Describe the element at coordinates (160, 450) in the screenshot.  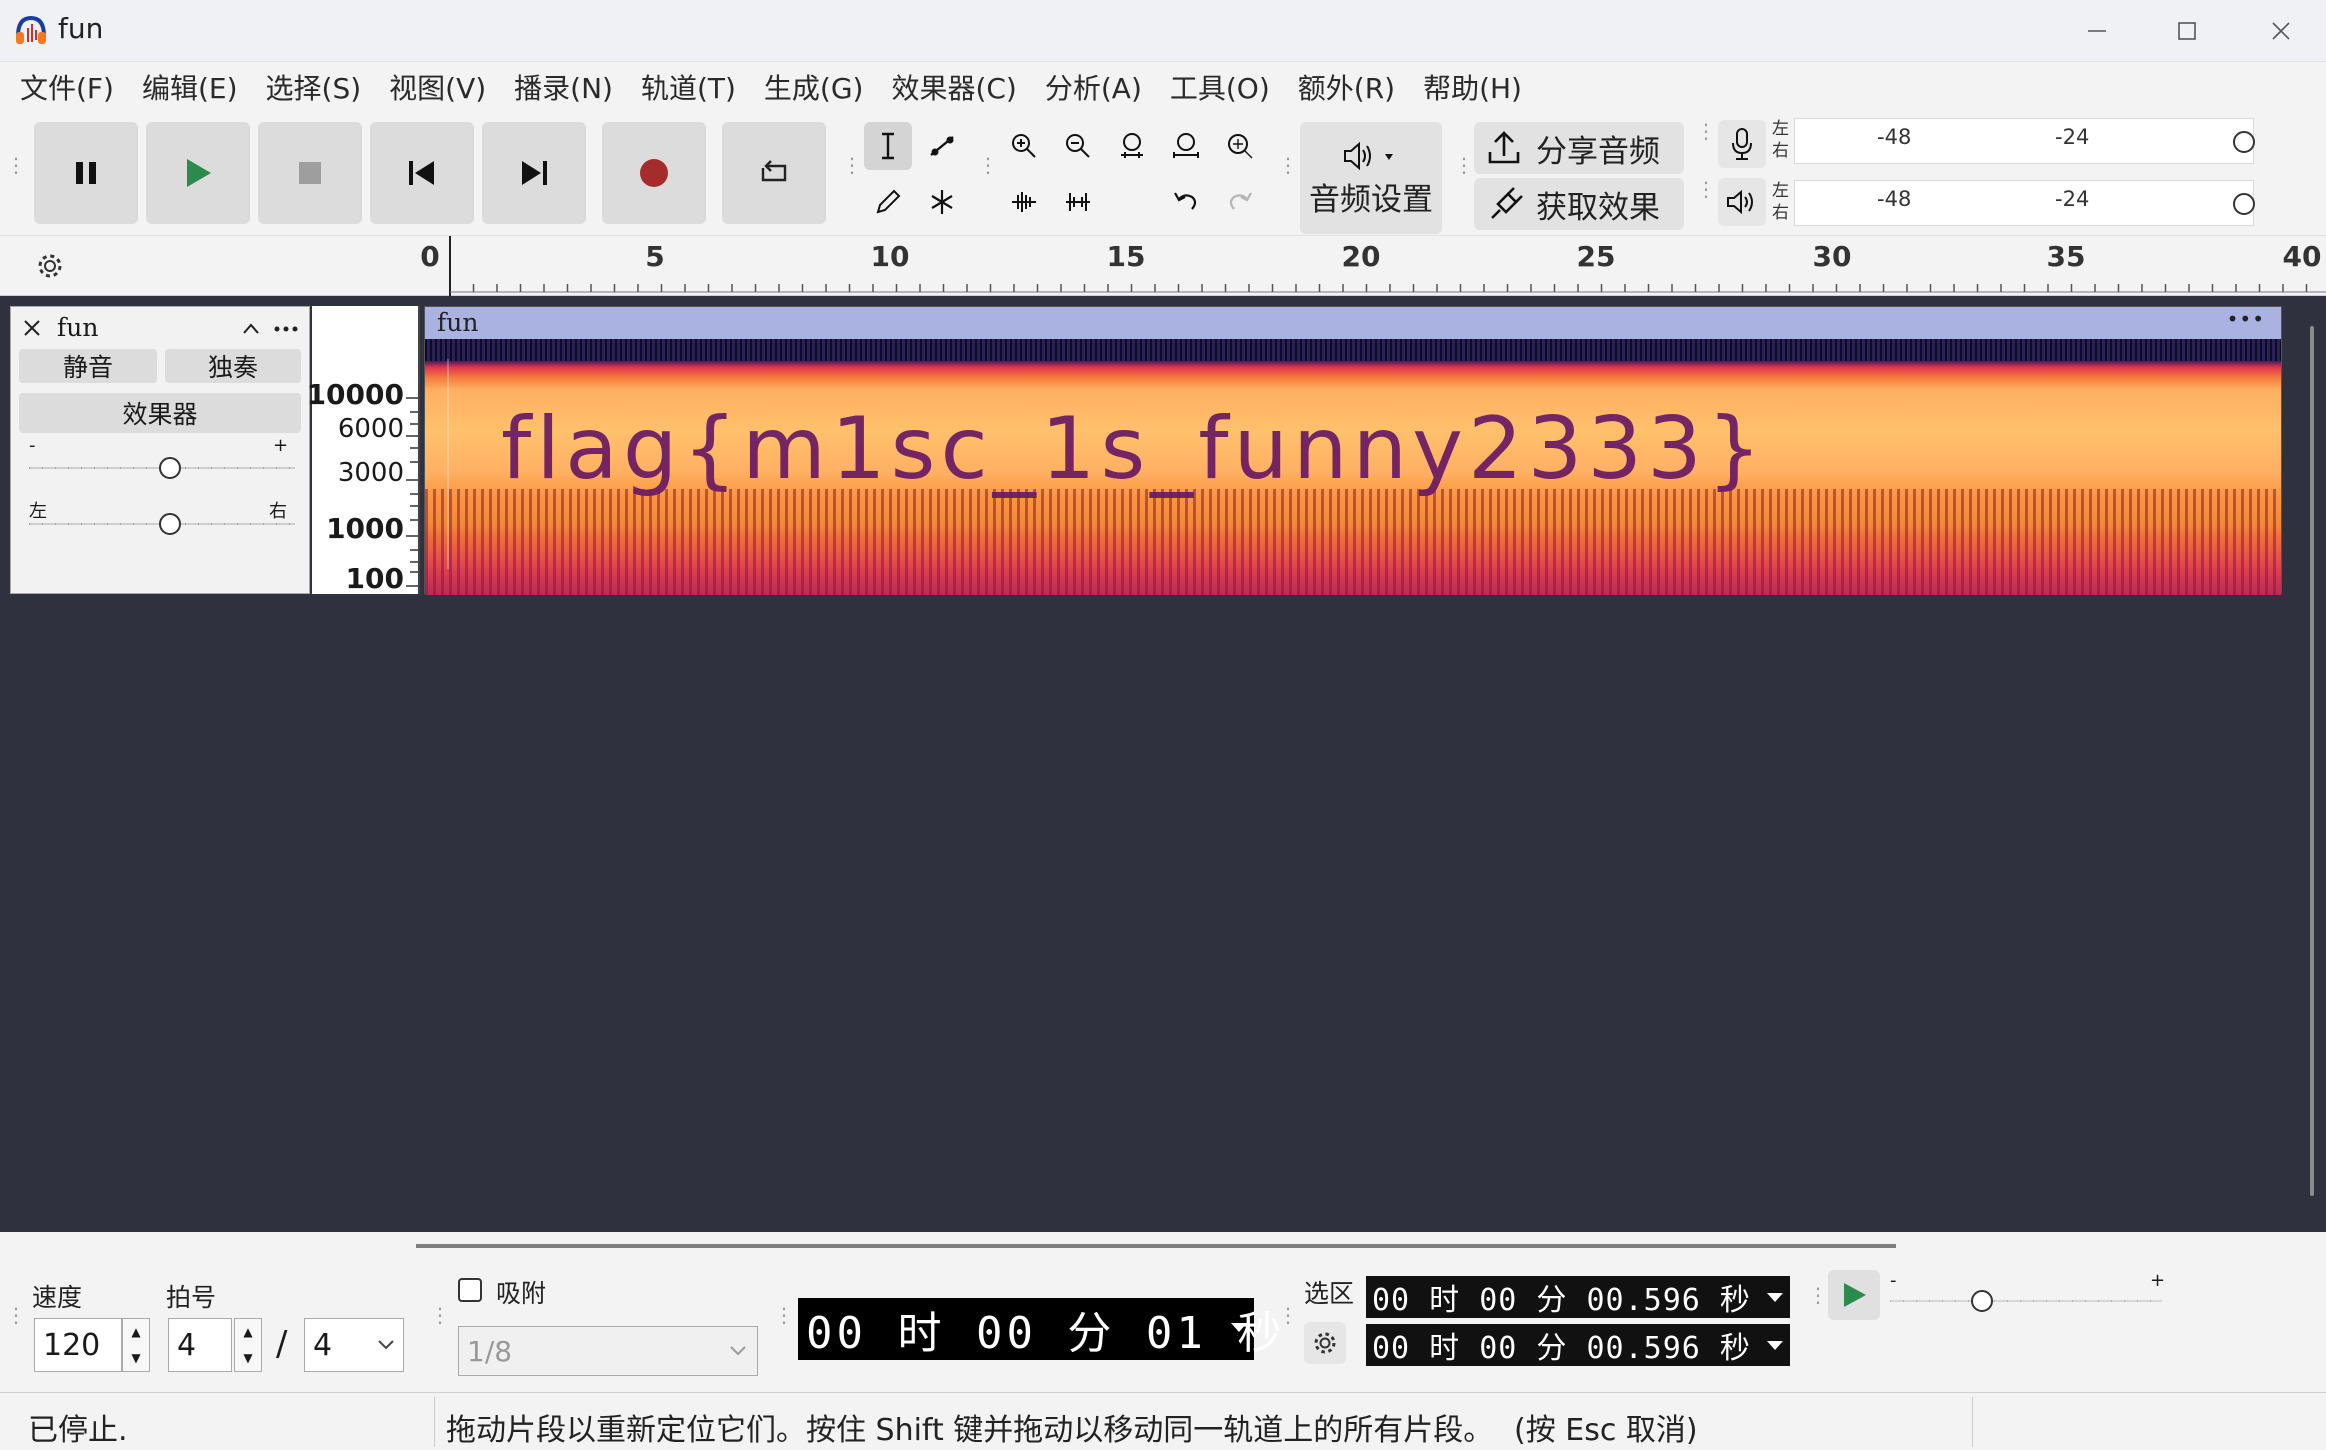
I see `track-control-panel: fun 静音 独奏 效果器 - + 左 右` at that location.